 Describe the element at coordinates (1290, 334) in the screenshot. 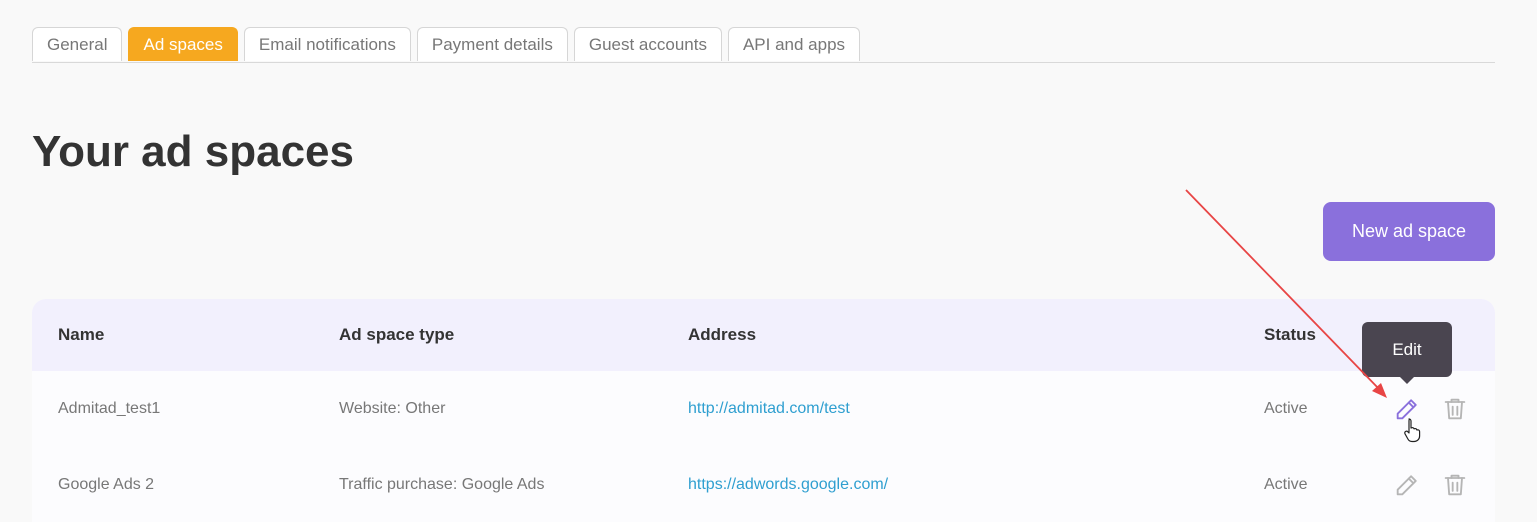

I see `column-header-status: Status` at that location.